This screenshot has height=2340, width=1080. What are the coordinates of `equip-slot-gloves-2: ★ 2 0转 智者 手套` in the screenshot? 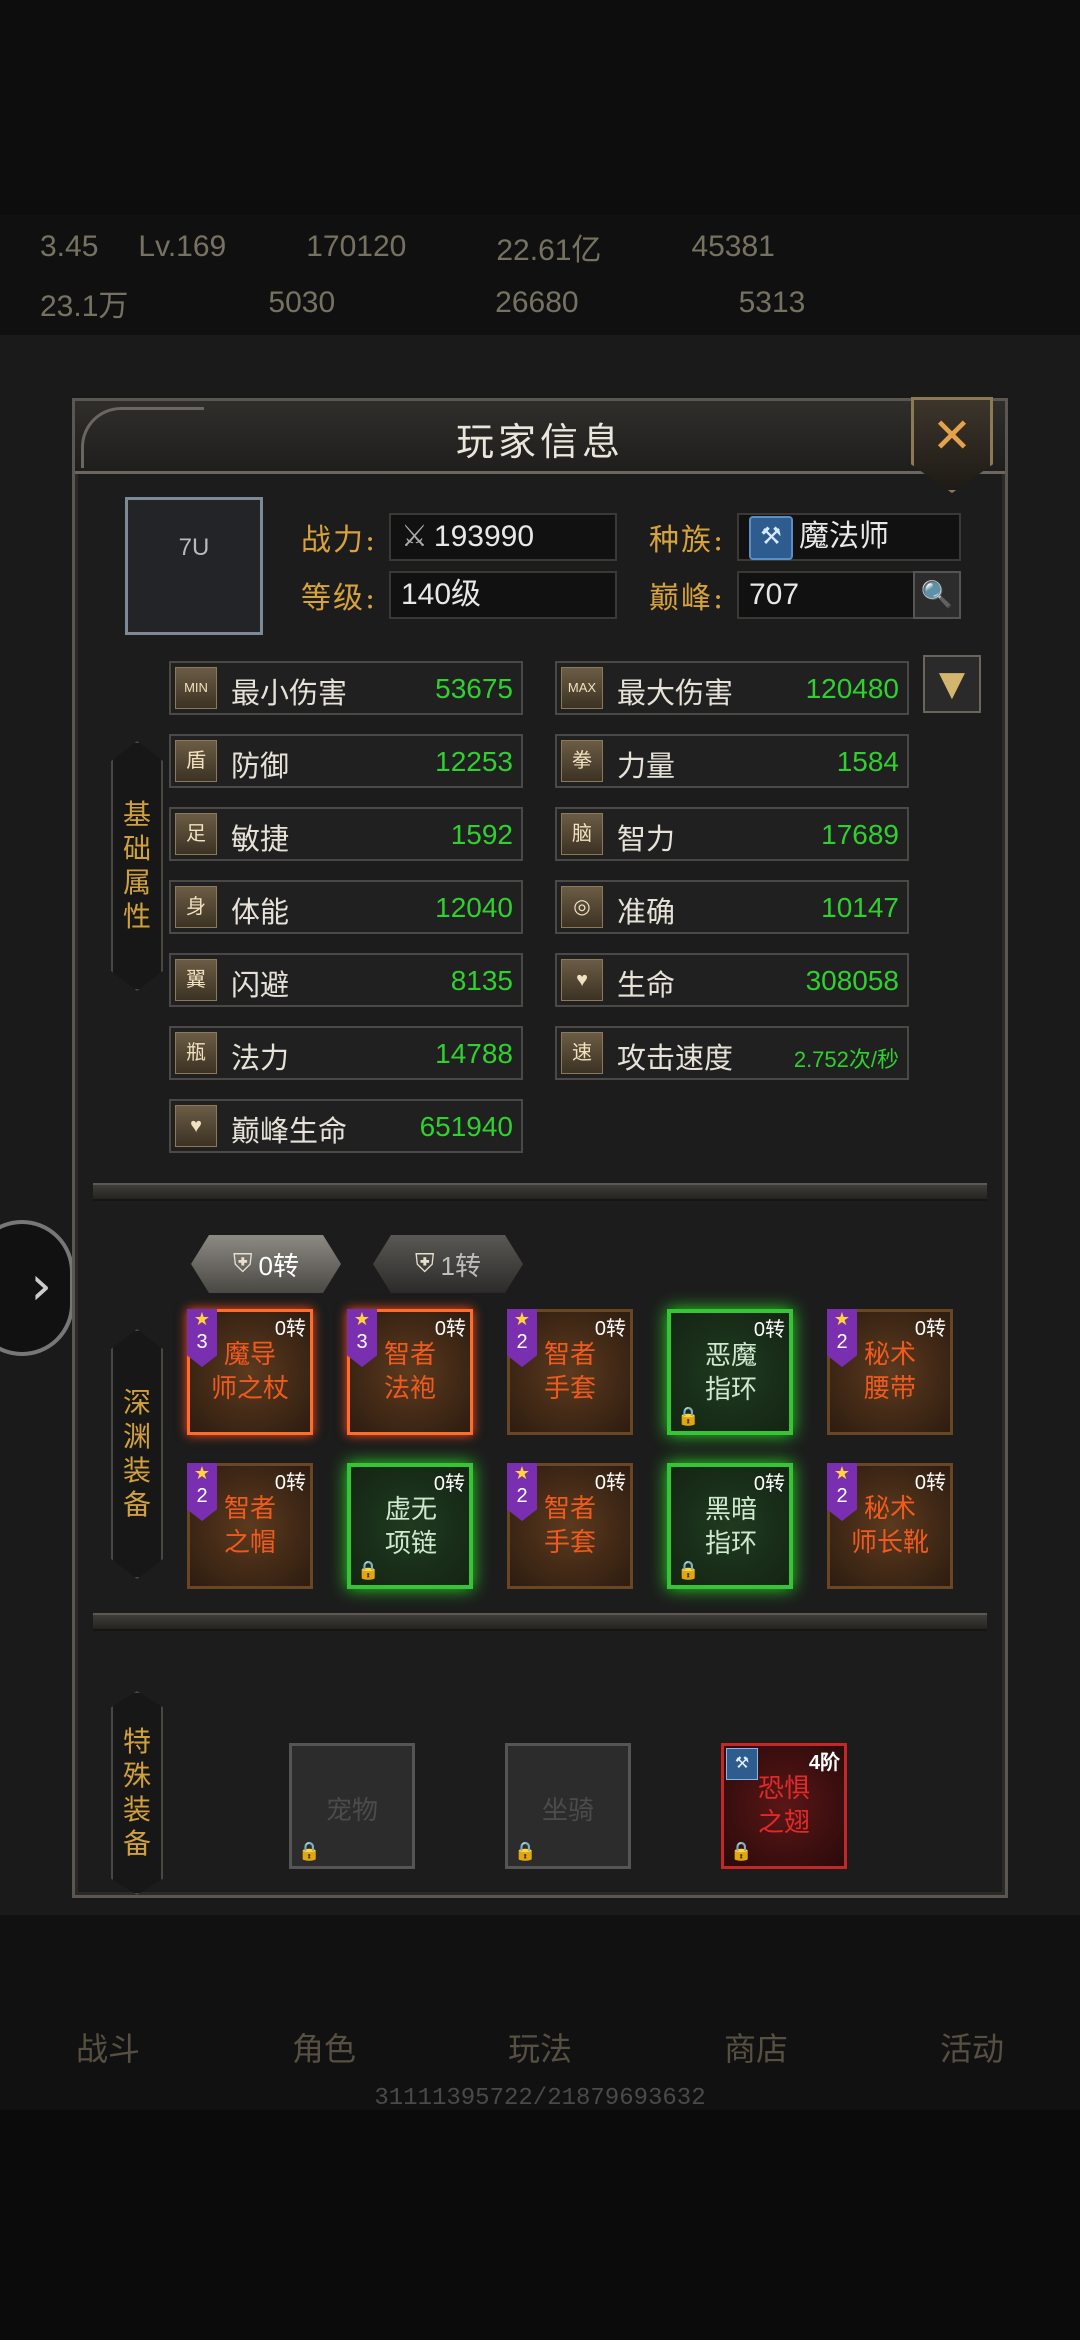 It's located at (570, 1526).